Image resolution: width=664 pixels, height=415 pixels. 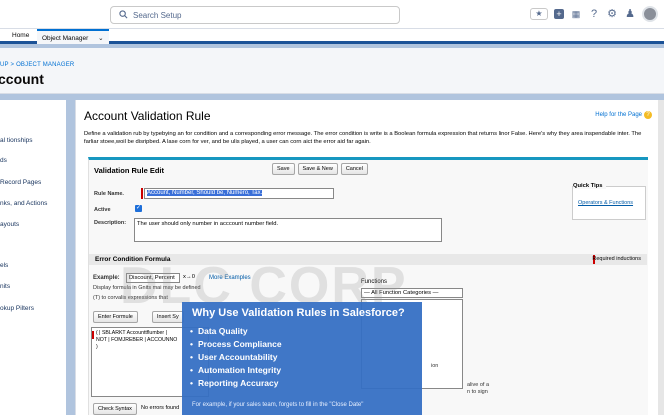 What do you see at coordinates (618, 115) in the screenshot?
I see `help-link-label: Help for the Page` at bounding box center [618, 115].